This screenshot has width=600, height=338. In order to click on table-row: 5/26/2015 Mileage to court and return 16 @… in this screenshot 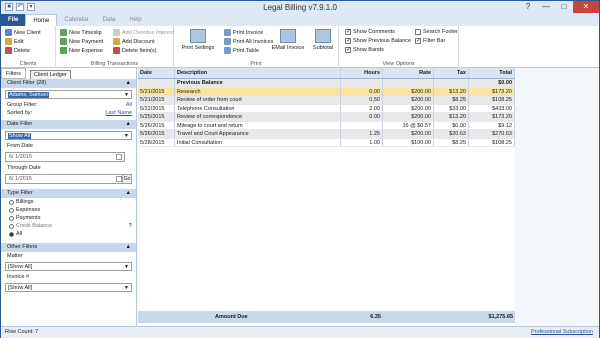, I will do `click(326, 125)`.